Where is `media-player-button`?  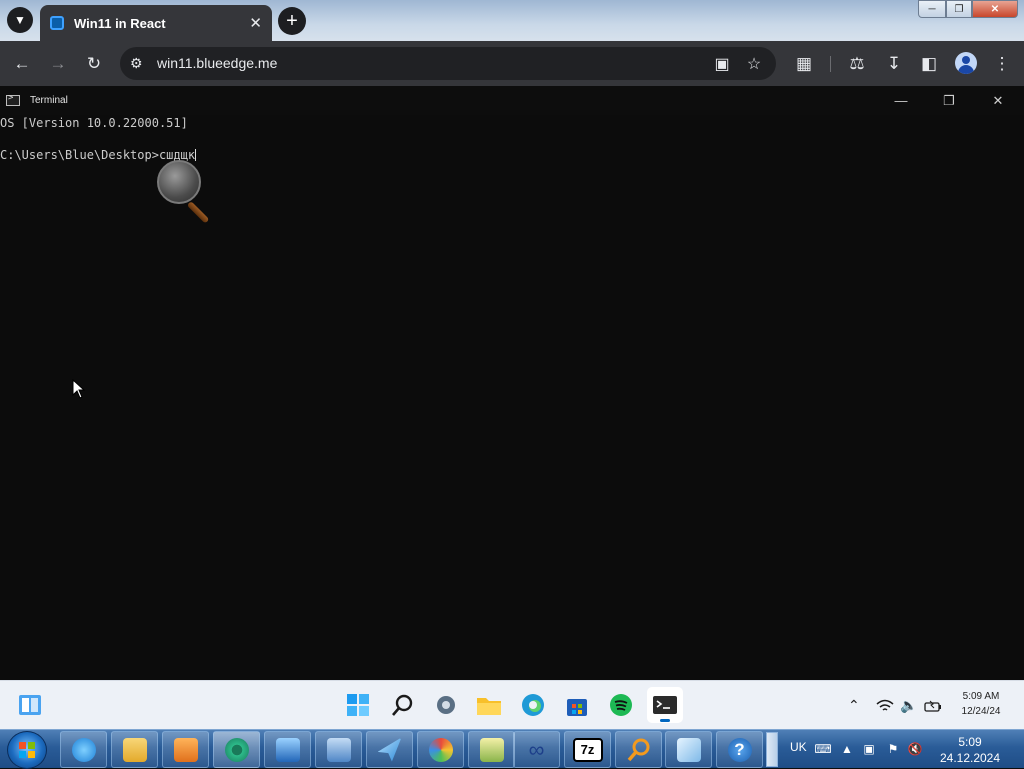
media-player-button is located at coordinates (185, 749).